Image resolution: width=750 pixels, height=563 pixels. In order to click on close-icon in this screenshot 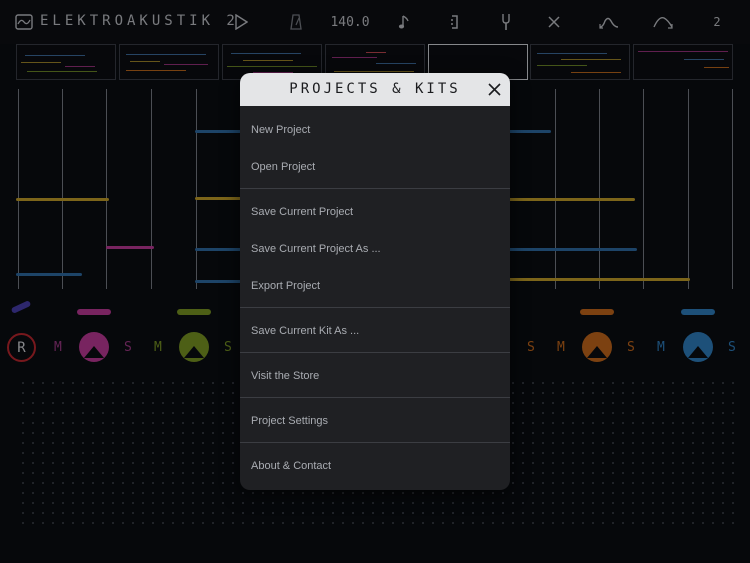, I will do `click(494, 89)`.